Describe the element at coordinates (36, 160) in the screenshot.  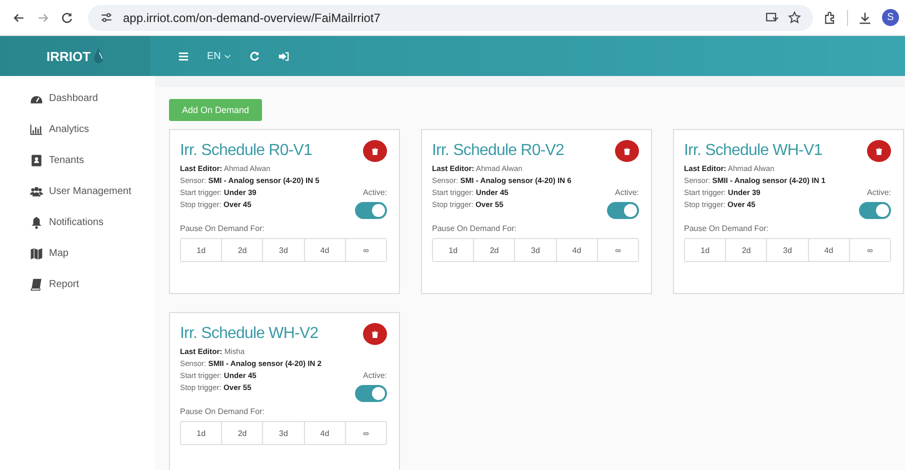
I see `contact-card-icon` at that location.